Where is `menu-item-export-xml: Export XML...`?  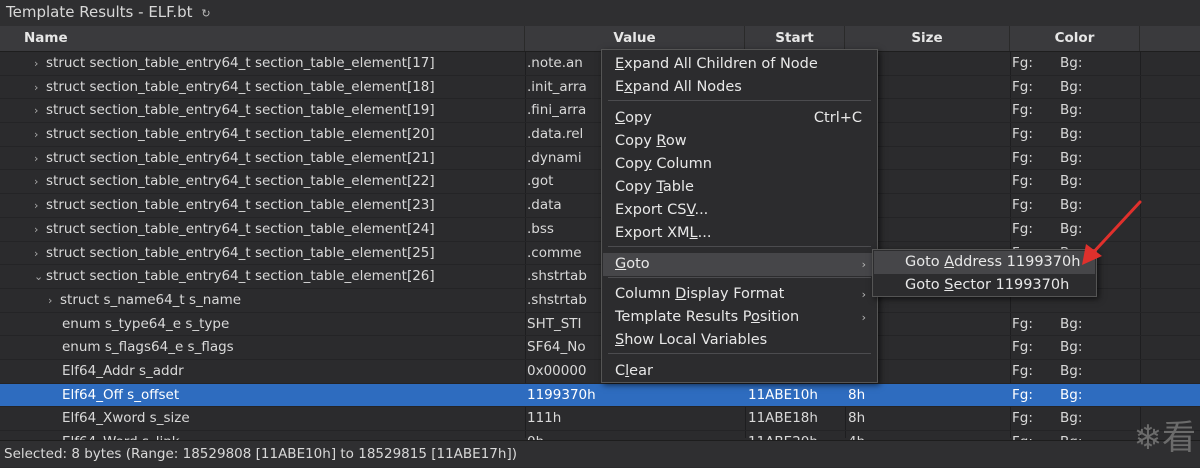 menu-item-export-xml: Export XML... is located at coordinates (739, 233).